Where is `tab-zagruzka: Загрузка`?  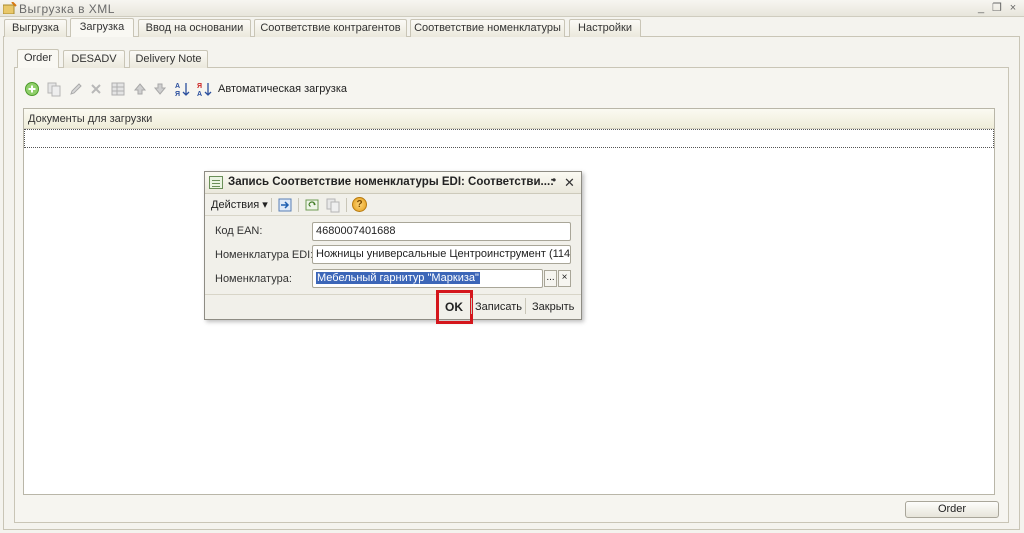 tab-zagruzka: Загрузка is located at coordinates (102, 27).